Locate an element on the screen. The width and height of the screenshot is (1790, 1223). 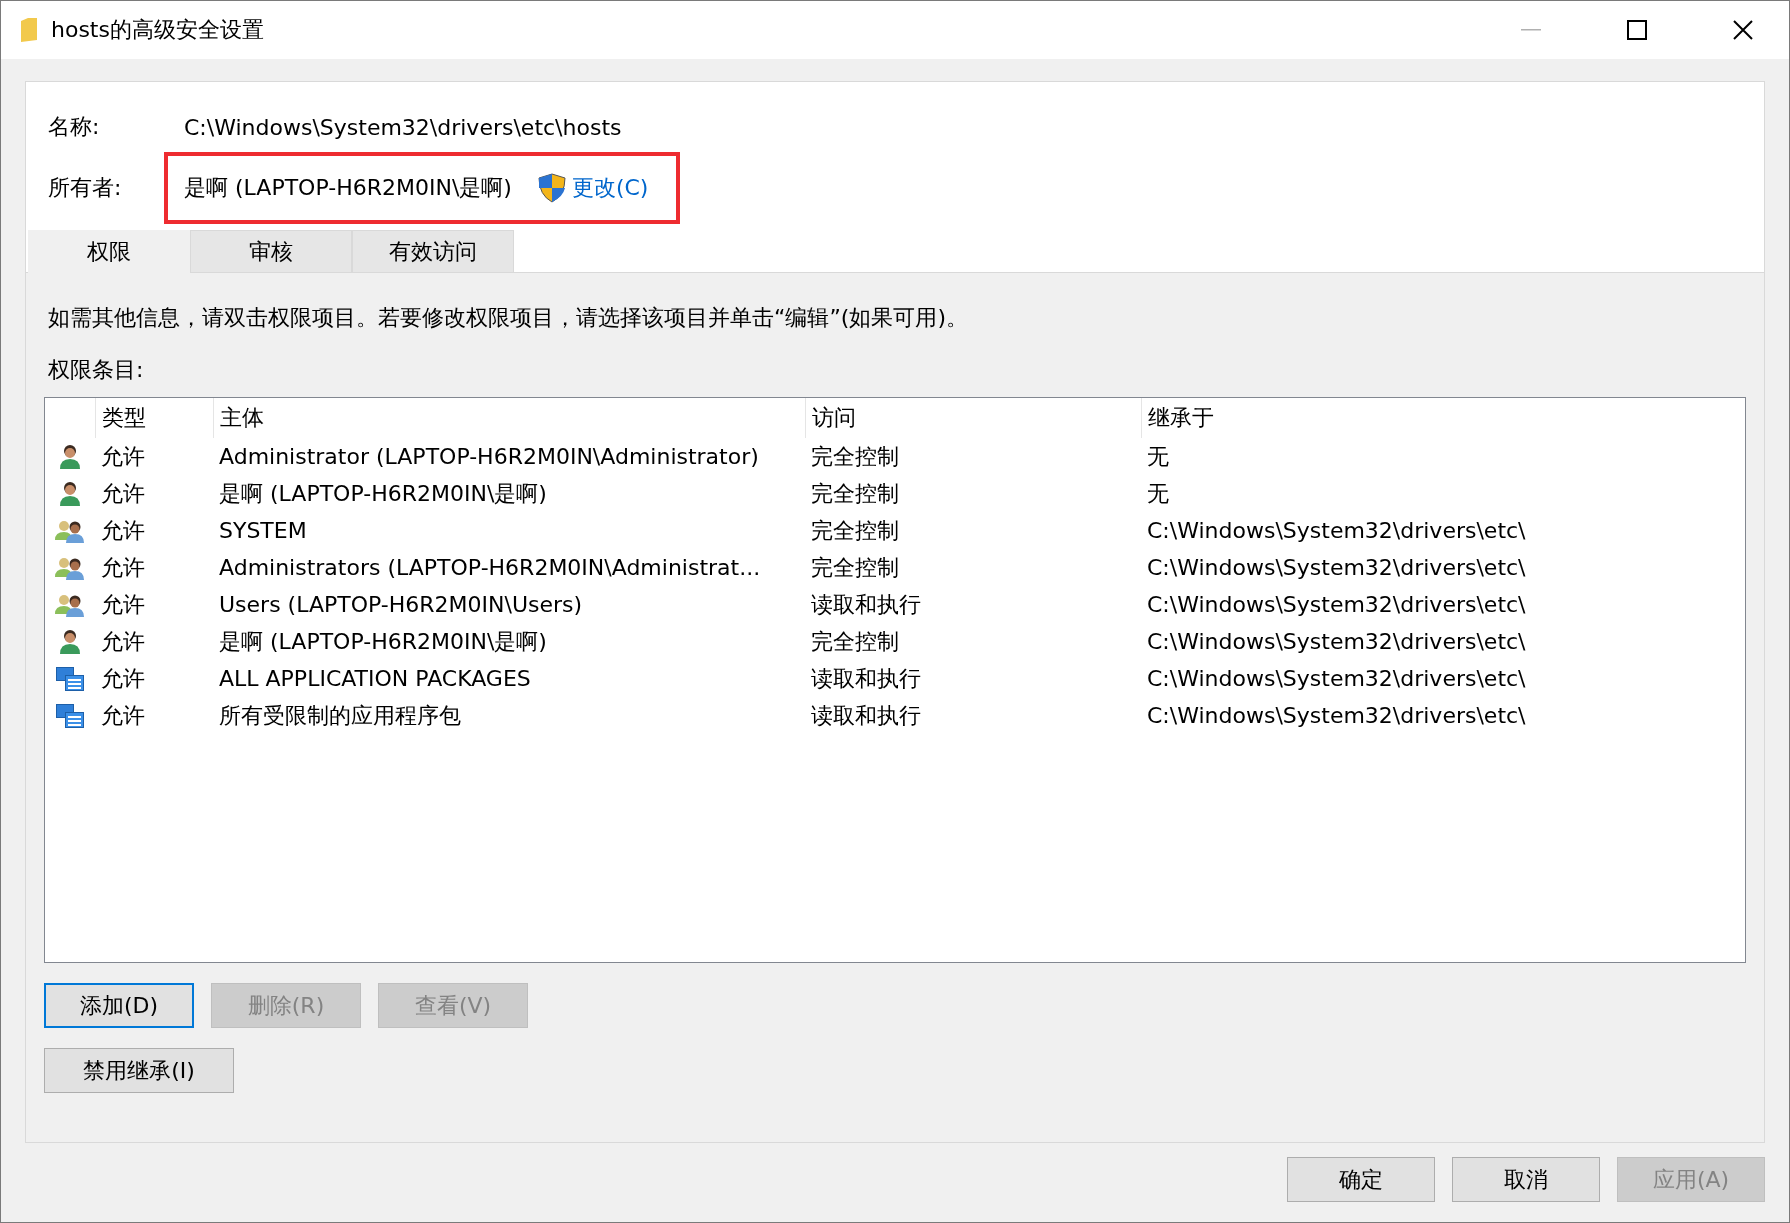
shield-icon is located at coordinates (551, 188).